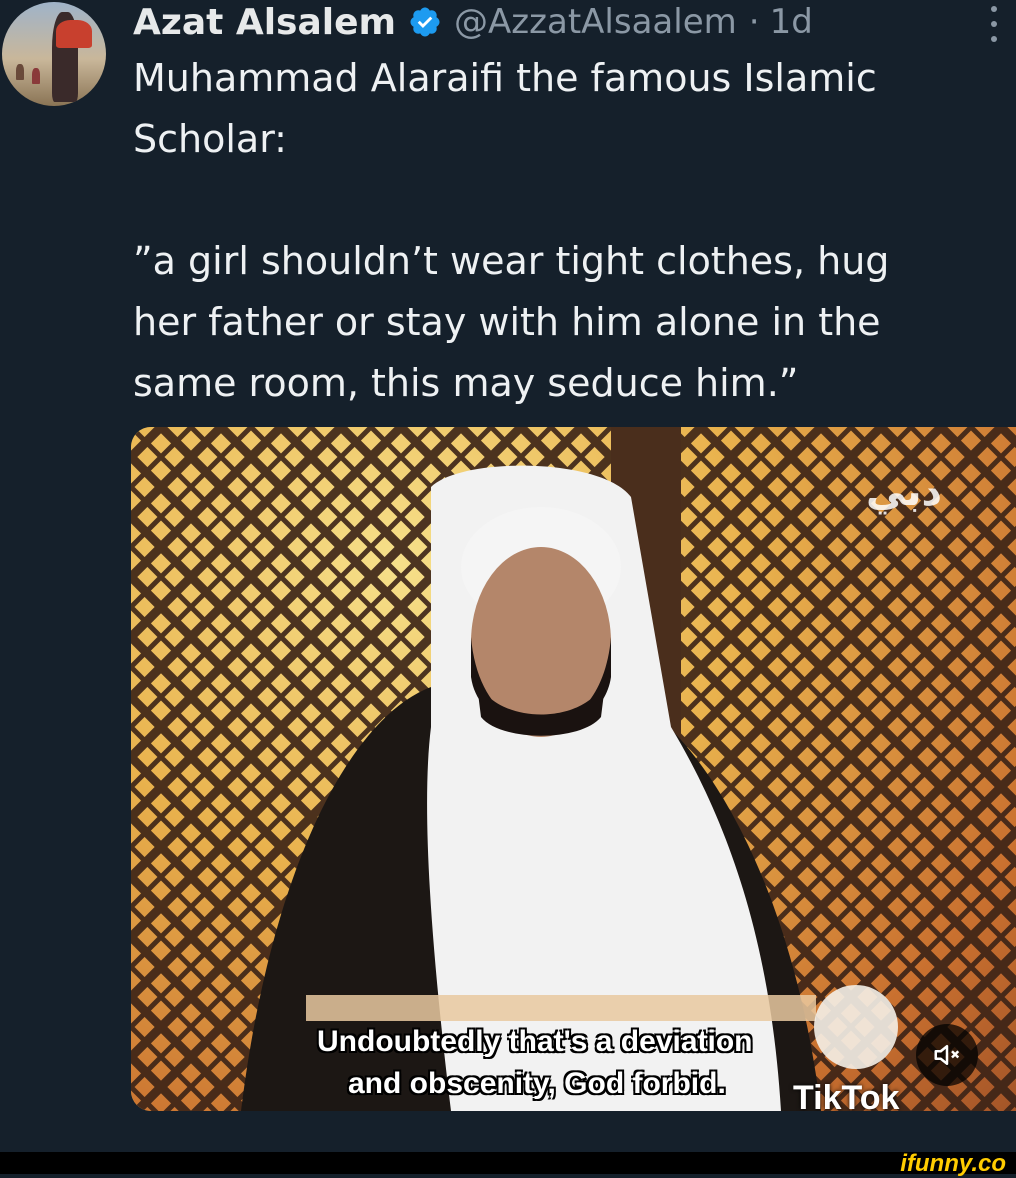 Image resolution: width=1016 pixels, height=1178 pixels. I want to click on more-options-icon, so click(994, 24).